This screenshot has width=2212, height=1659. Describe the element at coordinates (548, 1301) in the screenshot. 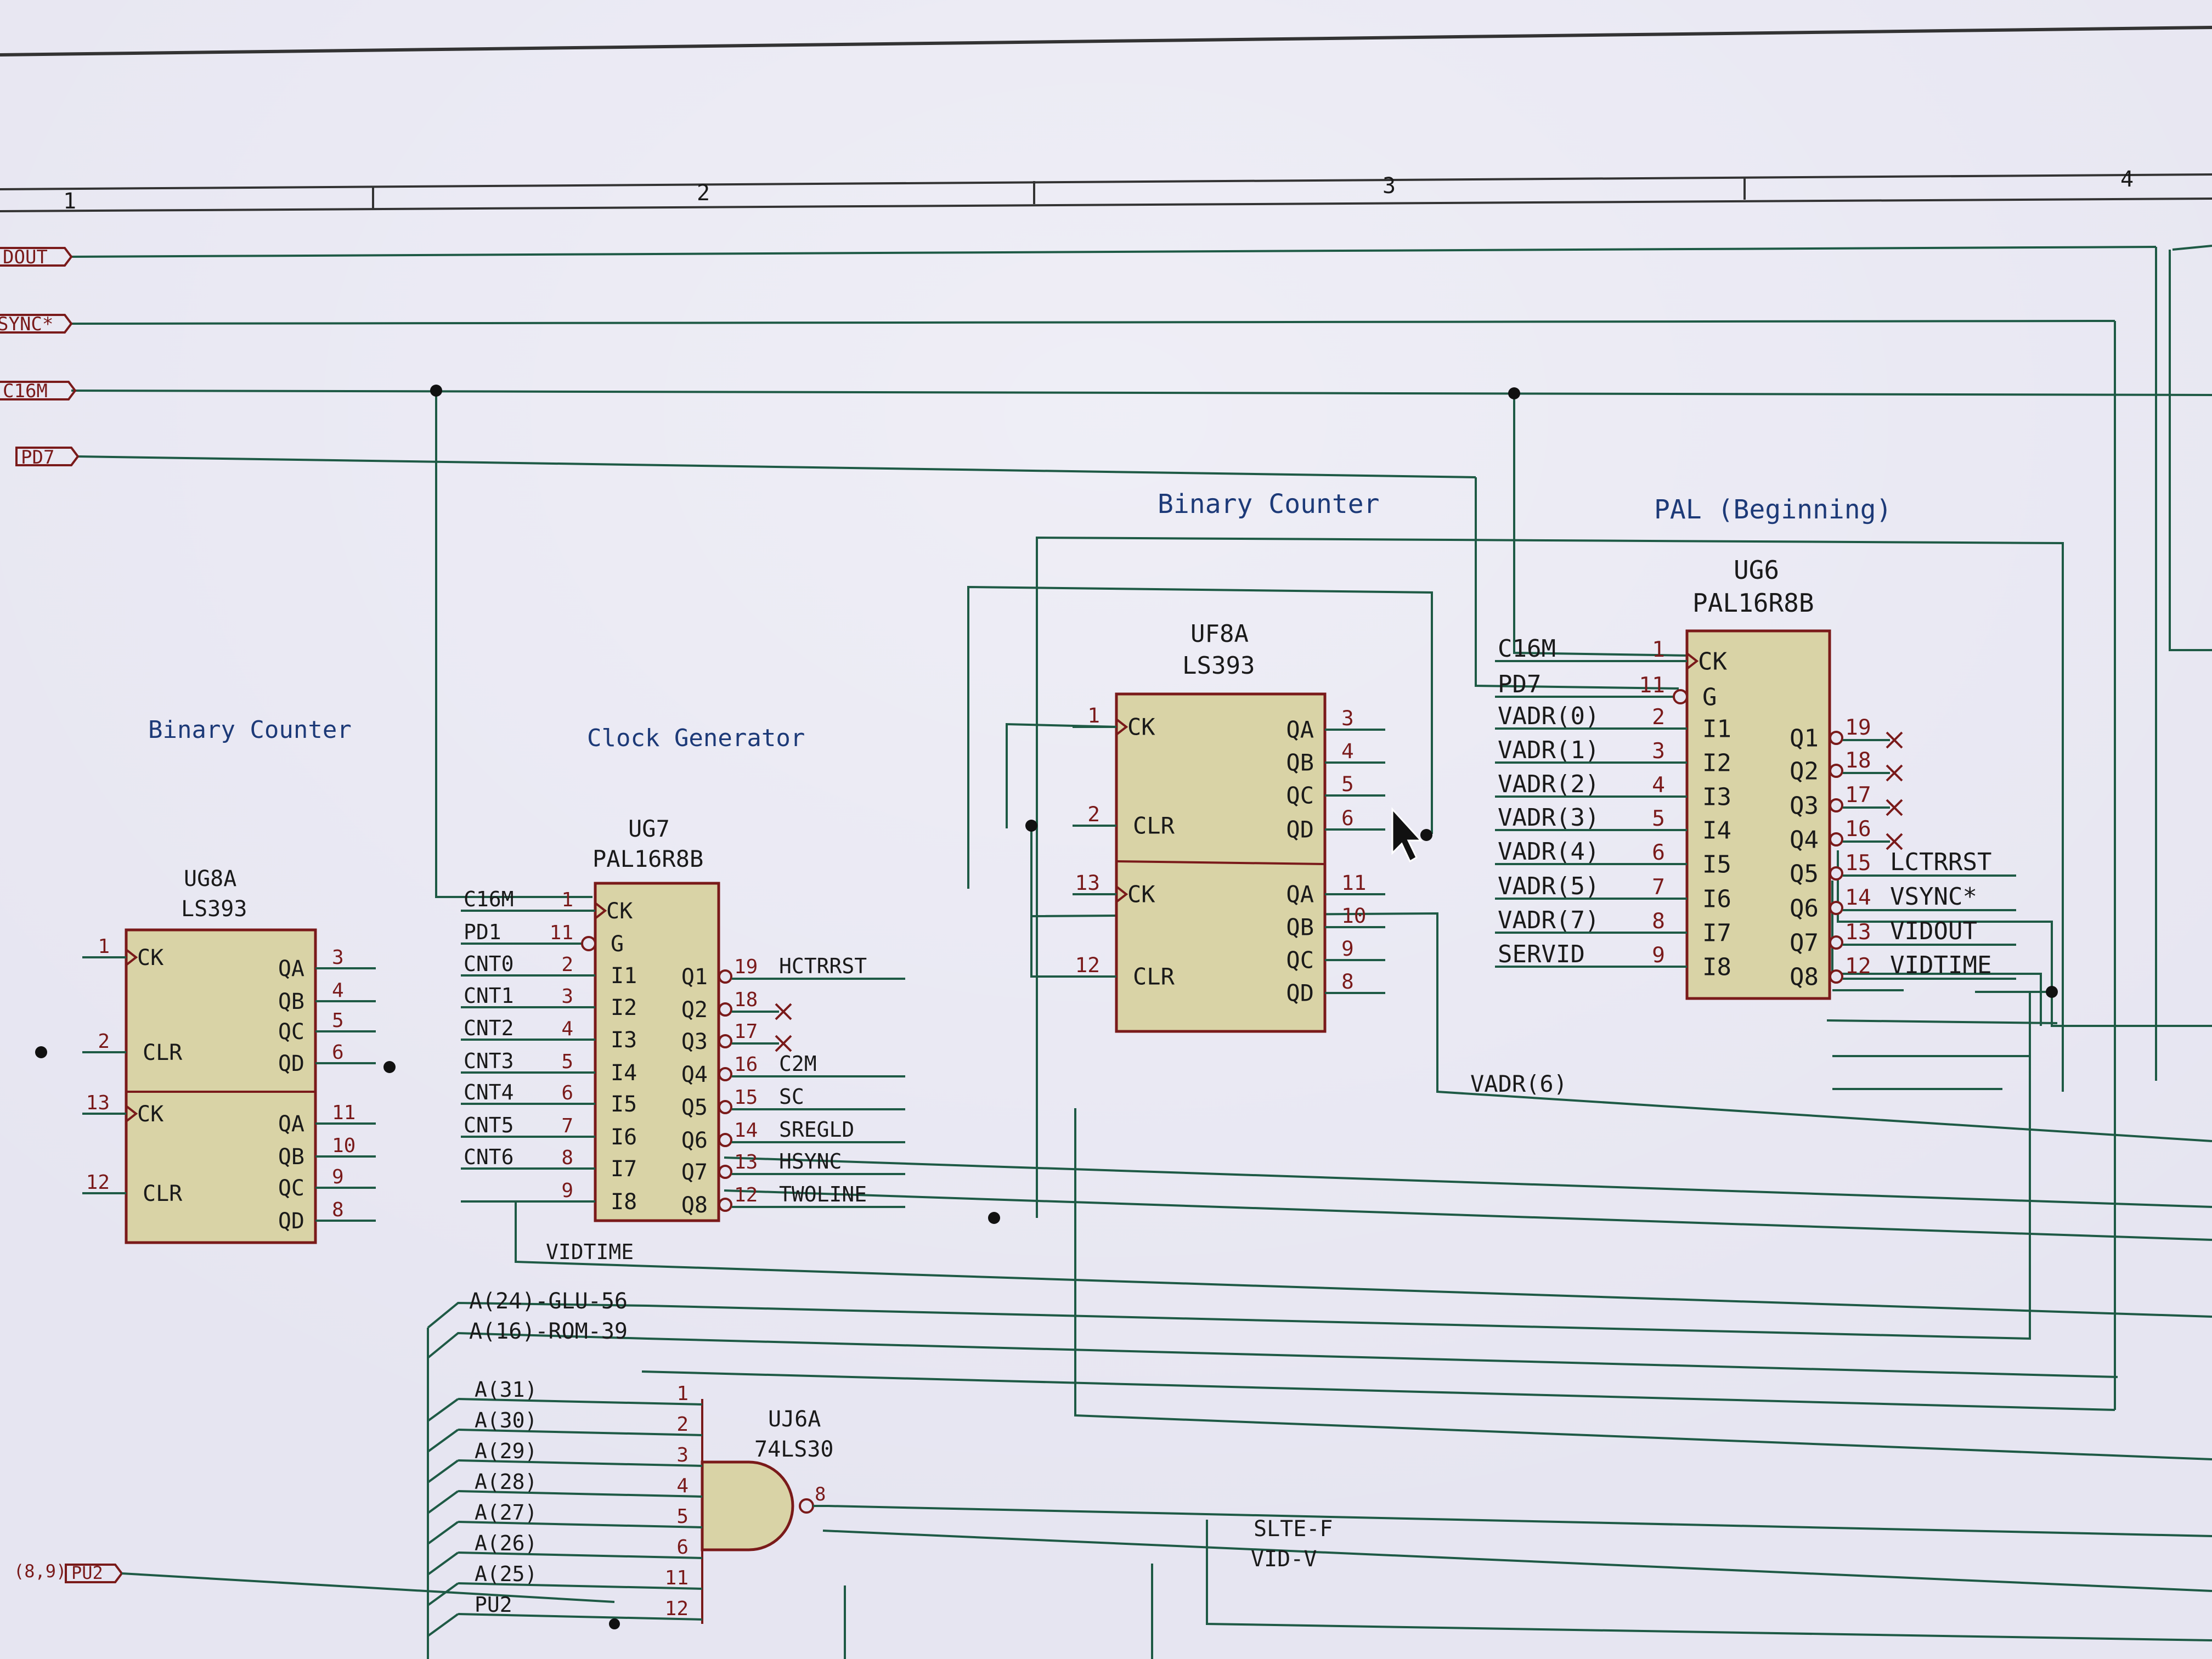

I see `bus-label-a24: A(24)-GLU-56` at that location.